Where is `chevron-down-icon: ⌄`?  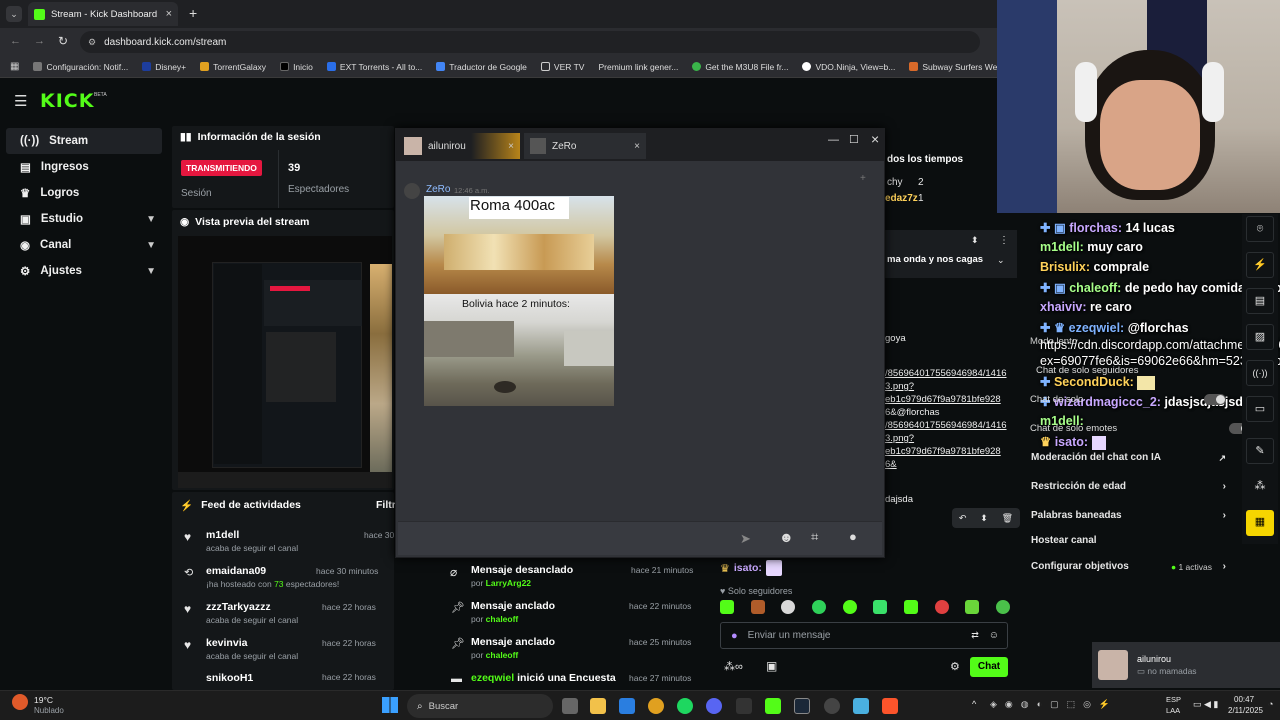
chevron-down-icon: ⌄ is located at coordinates (1001, 260).